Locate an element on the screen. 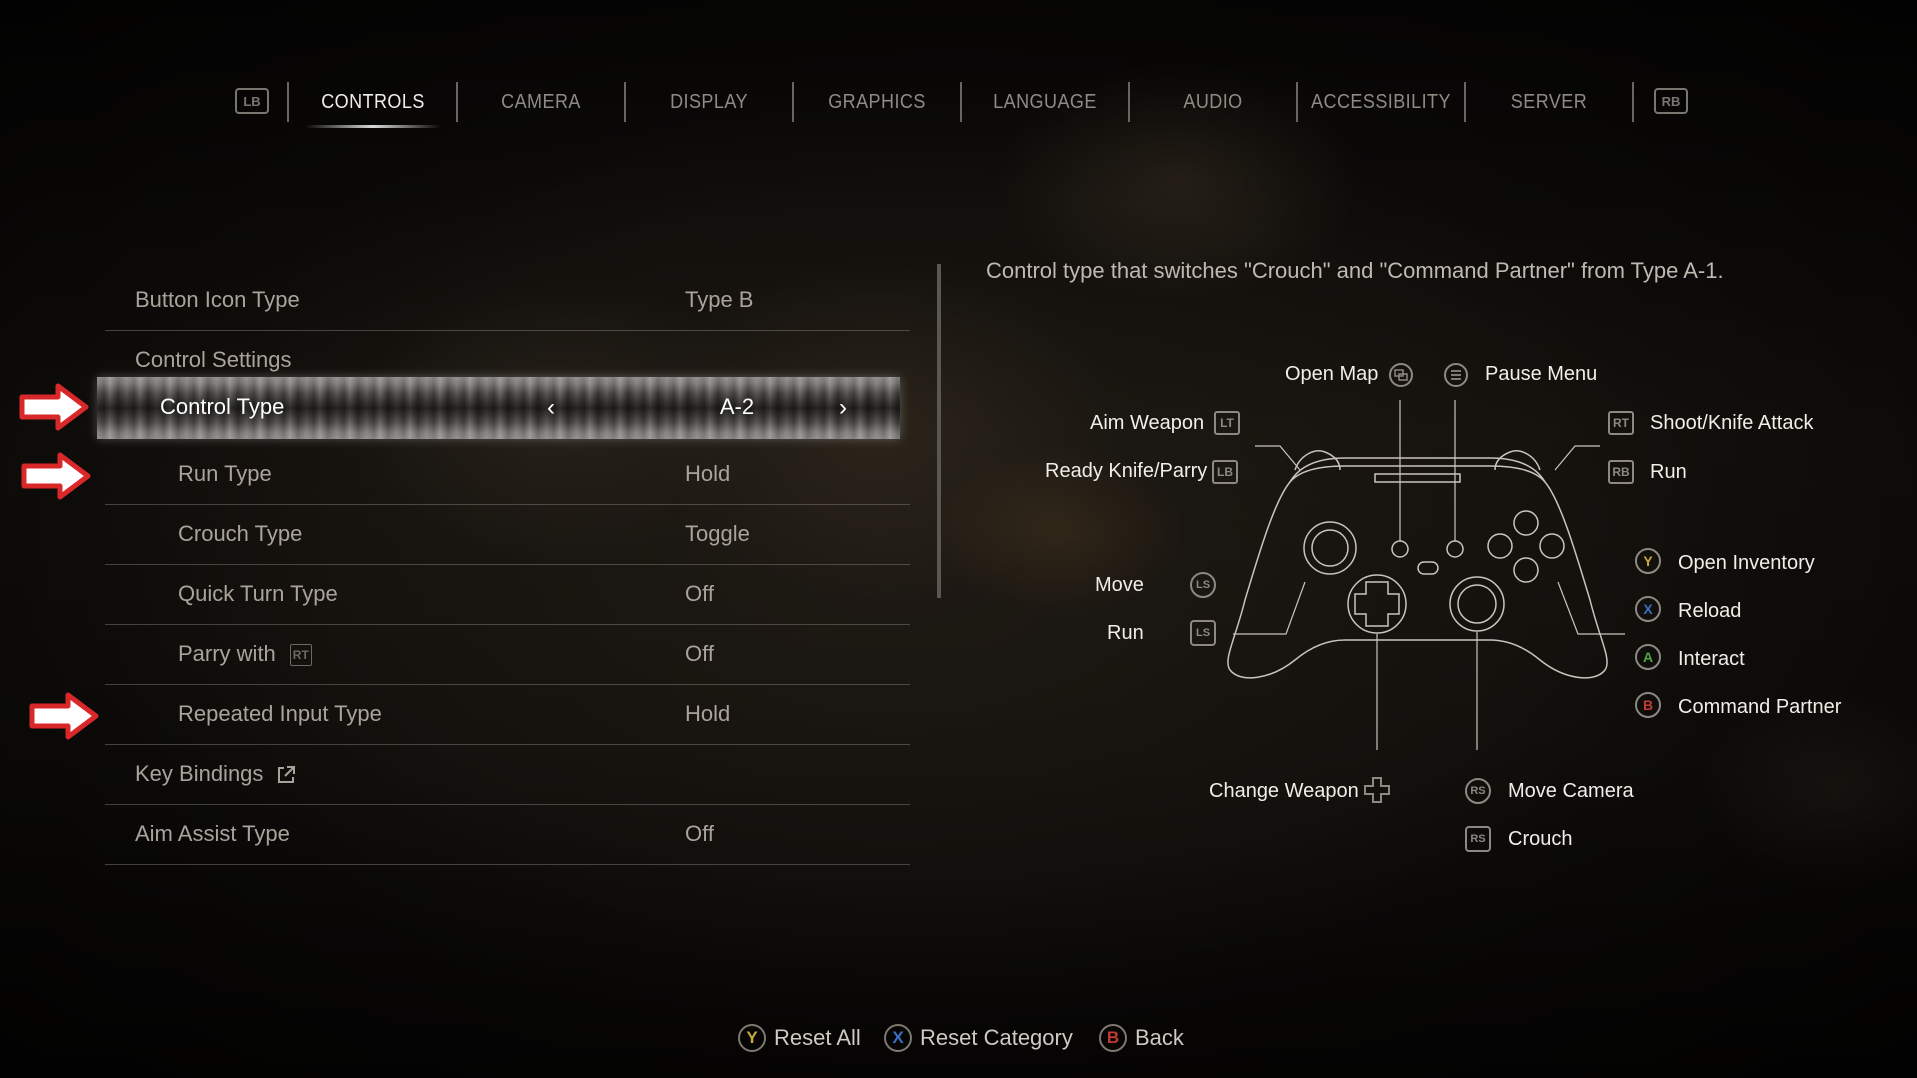  controller-diagram is located at coordinates (1426, 575).